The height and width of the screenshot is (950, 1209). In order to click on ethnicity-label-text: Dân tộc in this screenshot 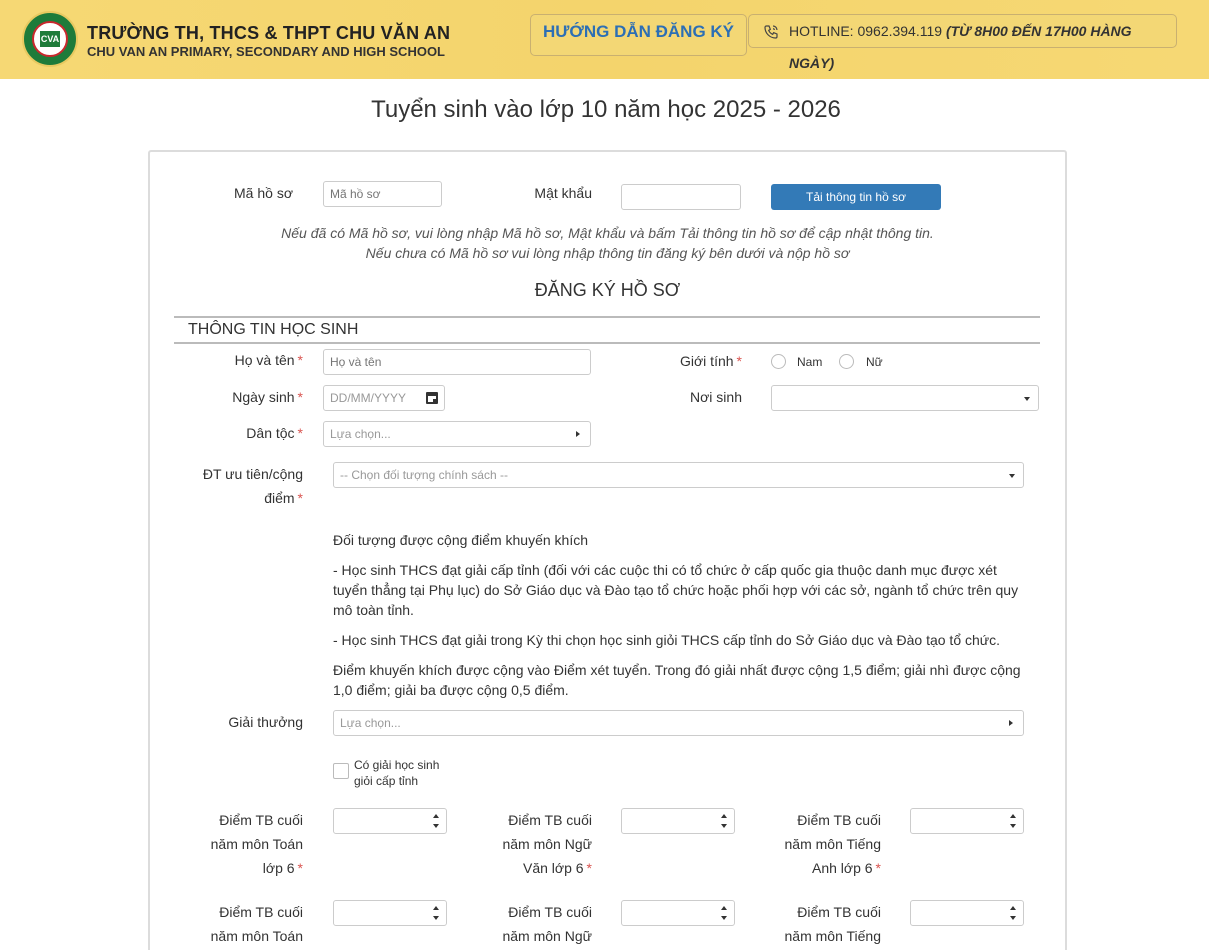, I will do `click(270, 433)`.